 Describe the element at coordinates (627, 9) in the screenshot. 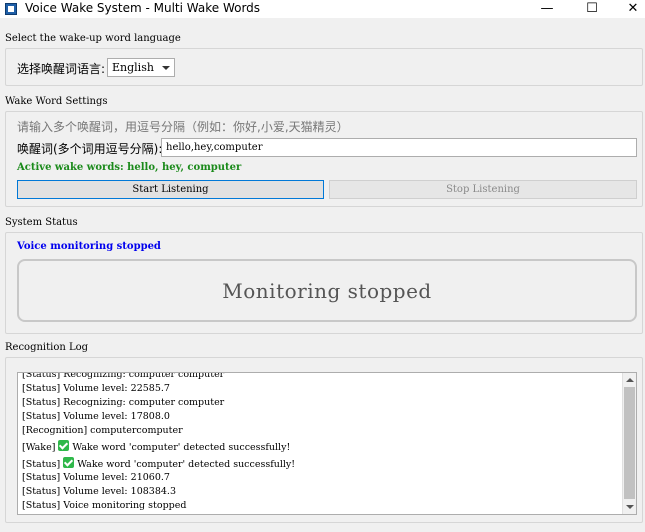

I see `close-button: ✕` at that location.